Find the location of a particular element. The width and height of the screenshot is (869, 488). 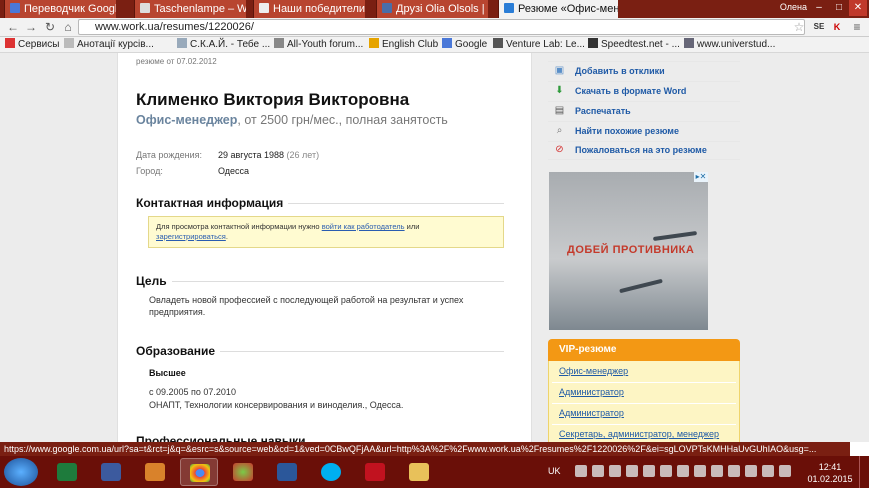

minimize-icon: – is located at coordinates (819, 8).